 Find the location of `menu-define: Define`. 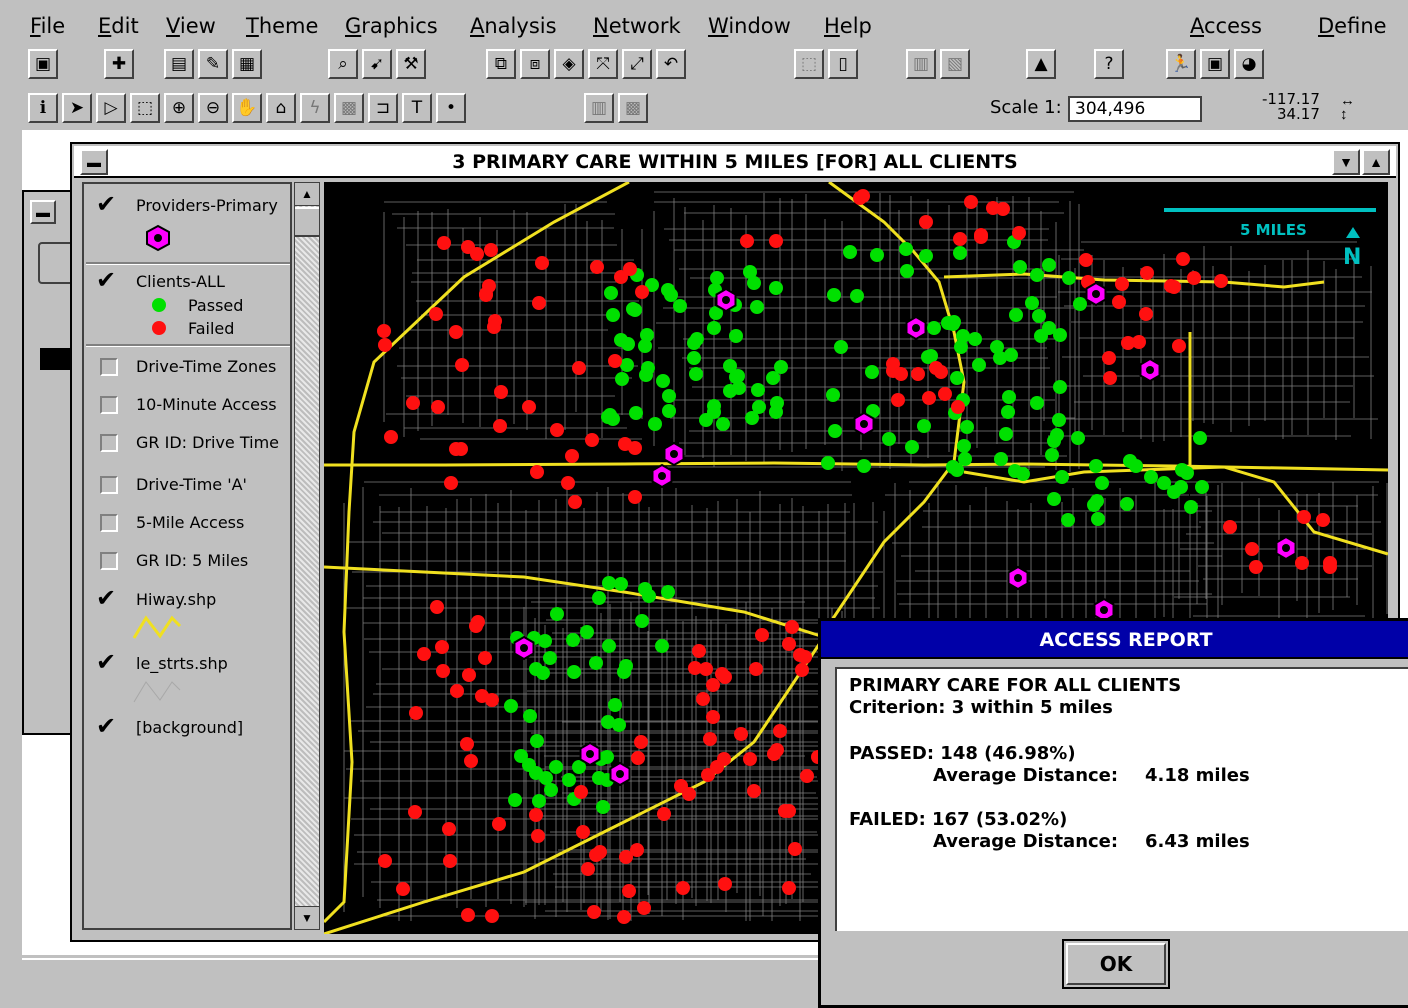

menu-define: Define is located at coordinates (1352, 26).